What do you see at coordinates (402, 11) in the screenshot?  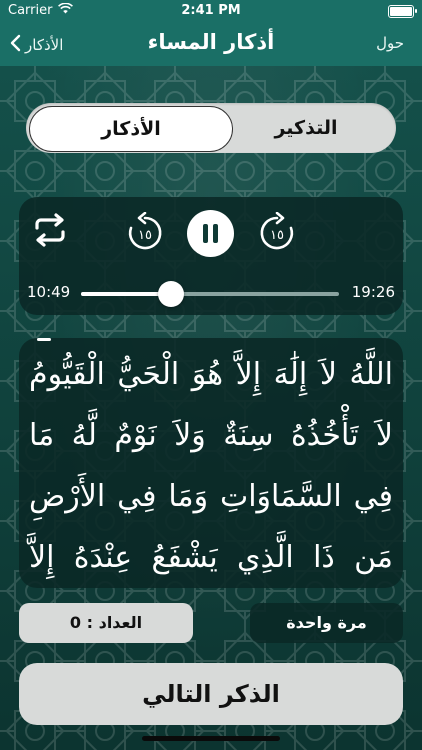 I see `battery-icon` at bounding box center [402, 11].